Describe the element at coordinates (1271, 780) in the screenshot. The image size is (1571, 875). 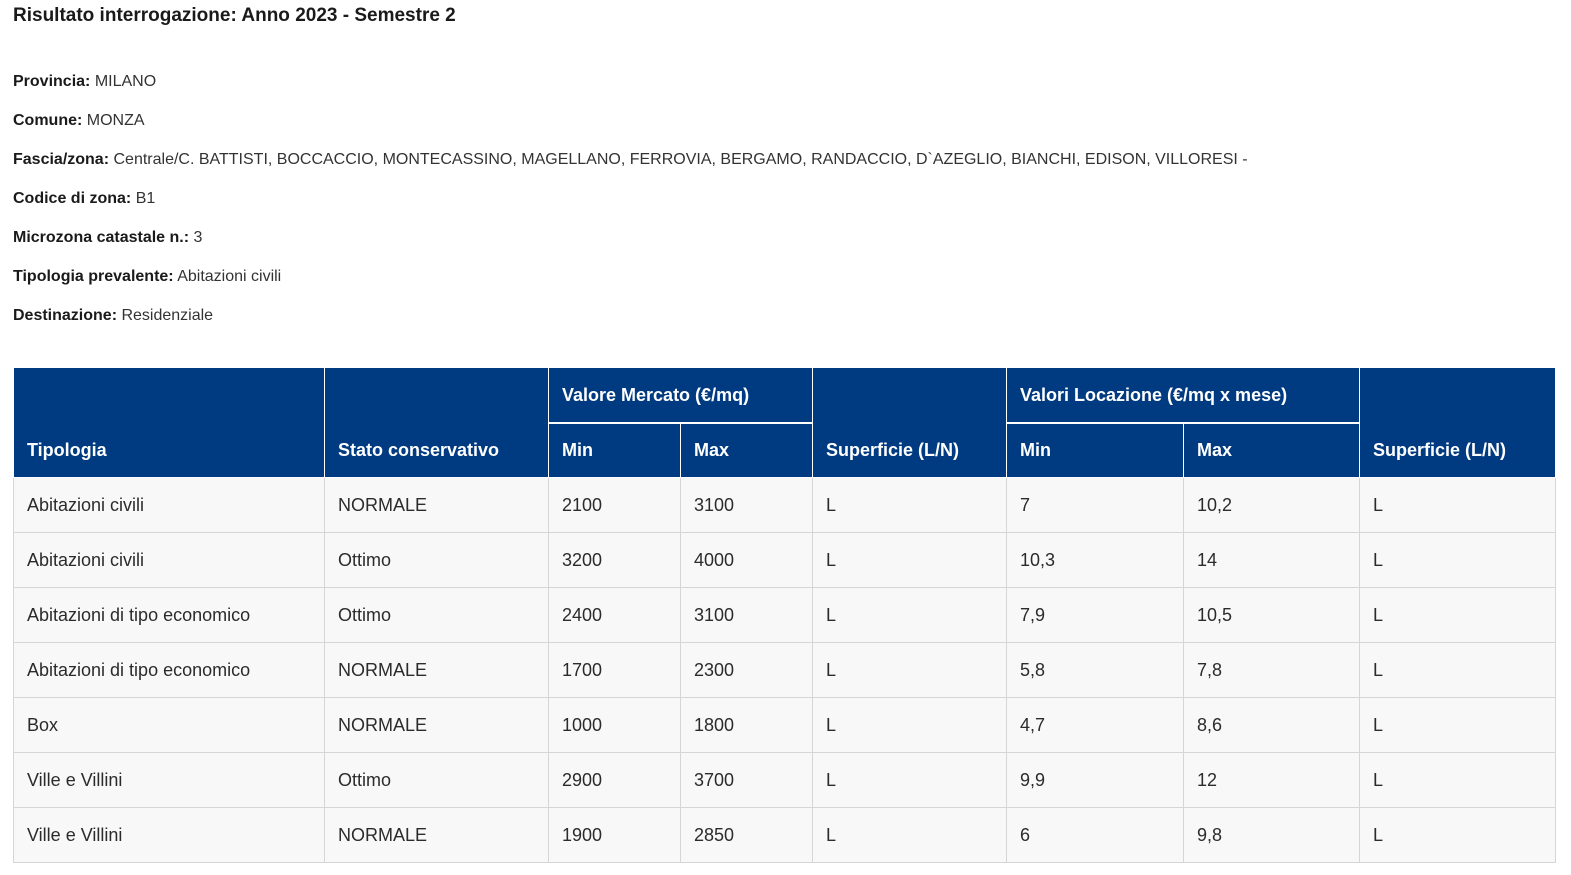
I see `cell-vl-max: 12` at that location.